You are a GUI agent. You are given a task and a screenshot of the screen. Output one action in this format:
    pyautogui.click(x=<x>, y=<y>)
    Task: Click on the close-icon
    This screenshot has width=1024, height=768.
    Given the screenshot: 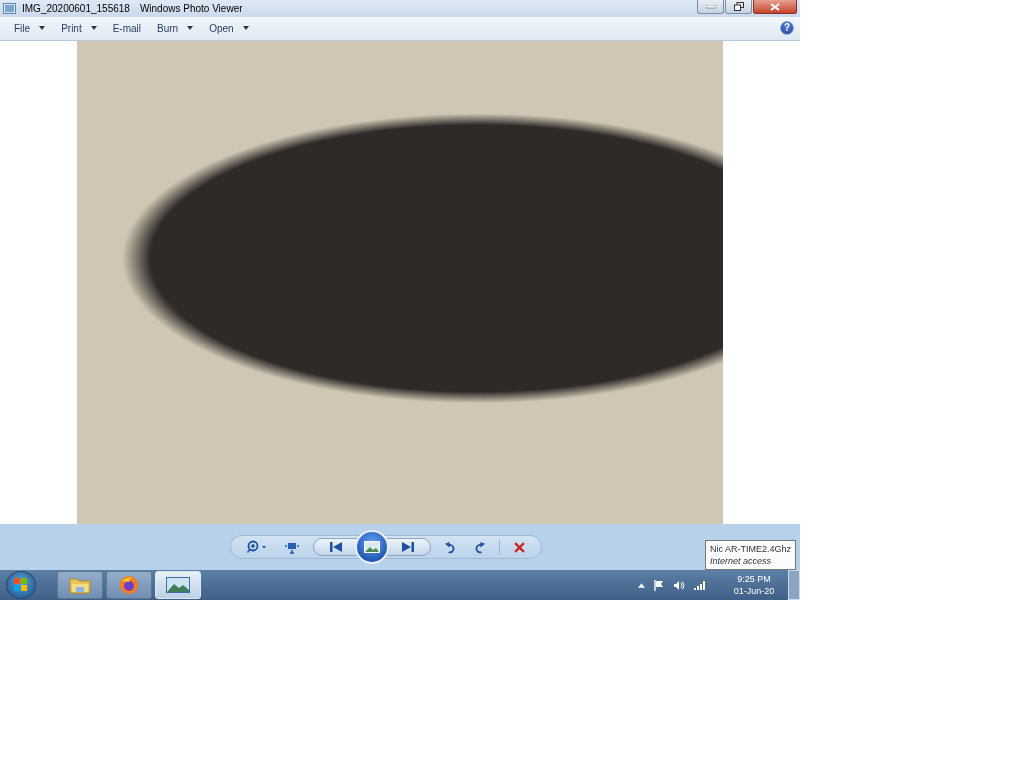 What is the action you would take?
    pyautogui.click(x=775, y=6)
    